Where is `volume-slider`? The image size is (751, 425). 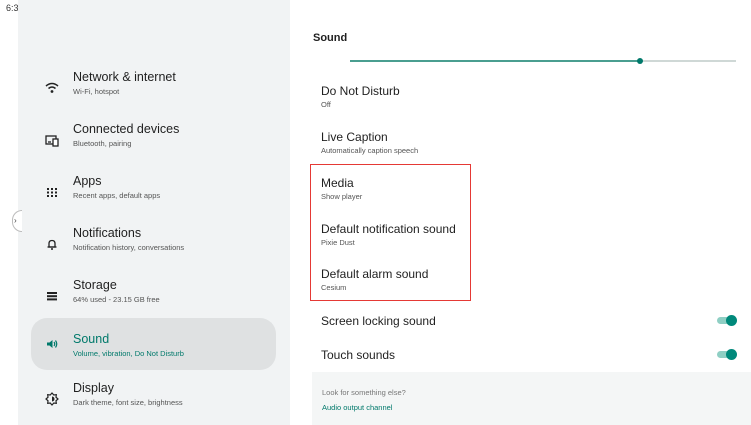 volume-slider is located at coordinates (543, 61).